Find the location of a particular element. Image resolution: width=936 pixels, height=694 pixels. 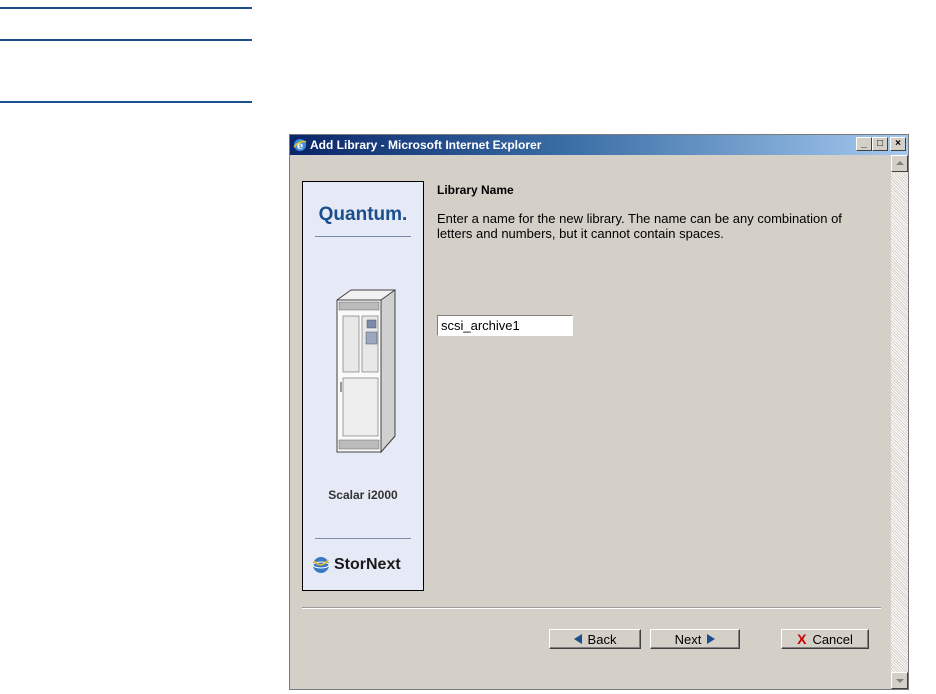

next-label: Next is located at coordinates (688, 639).